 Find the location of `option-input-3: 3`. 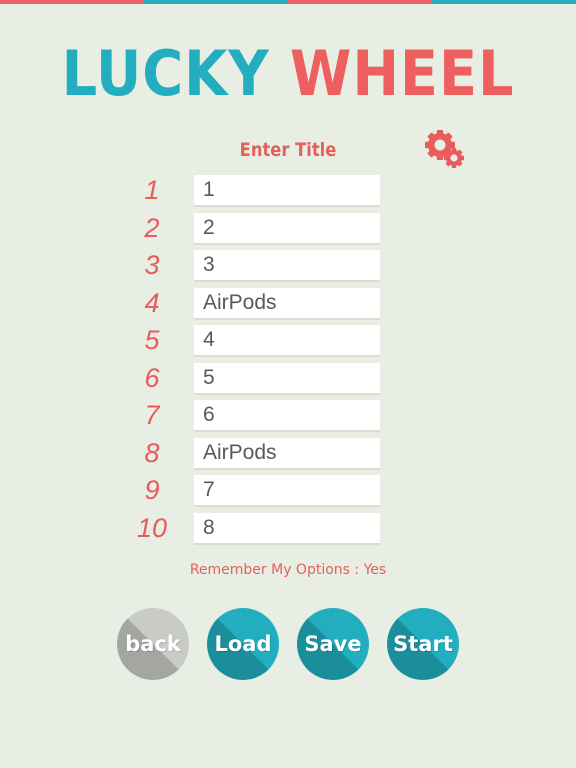

option-input-3: 3 is located at coordinates (287, 266).